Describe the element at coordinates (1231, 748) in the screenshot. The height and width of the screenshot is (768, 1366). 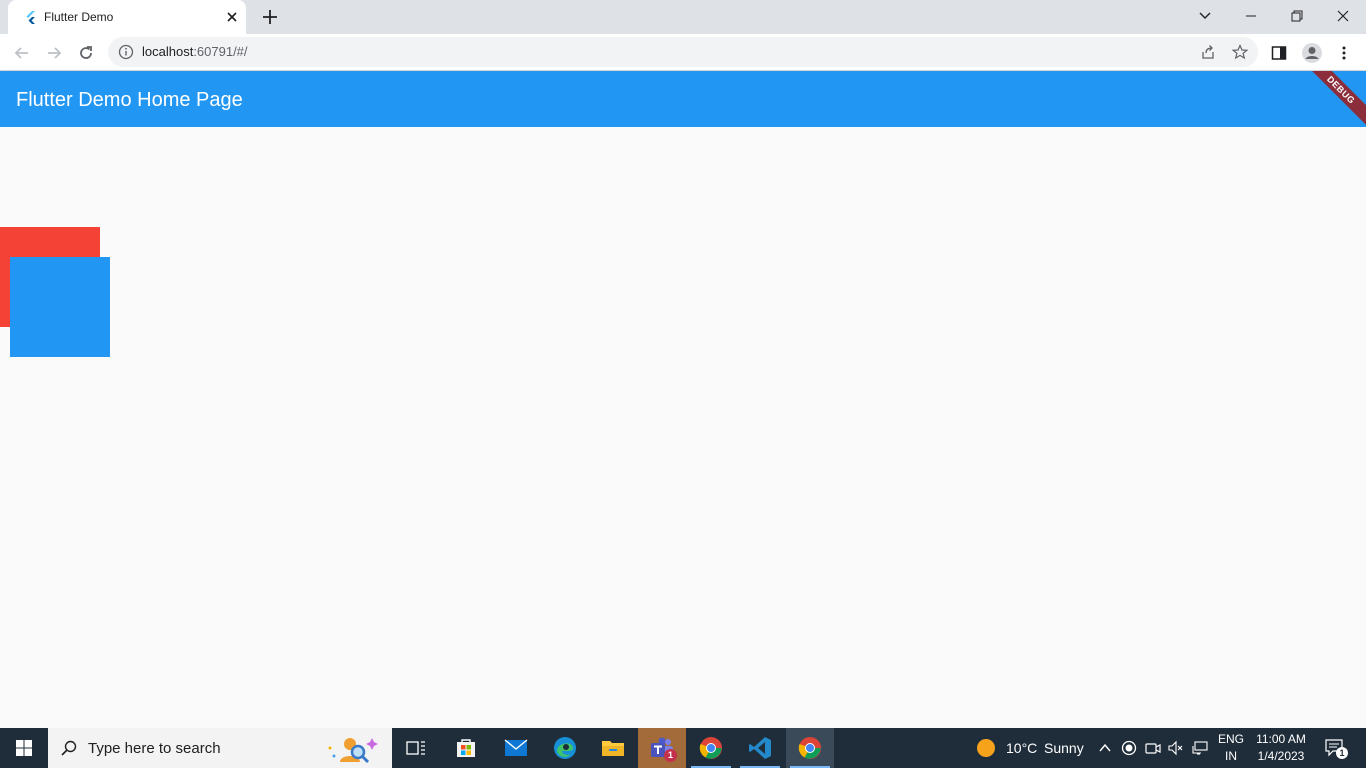
I see `input-language: ENG IN` at that location.